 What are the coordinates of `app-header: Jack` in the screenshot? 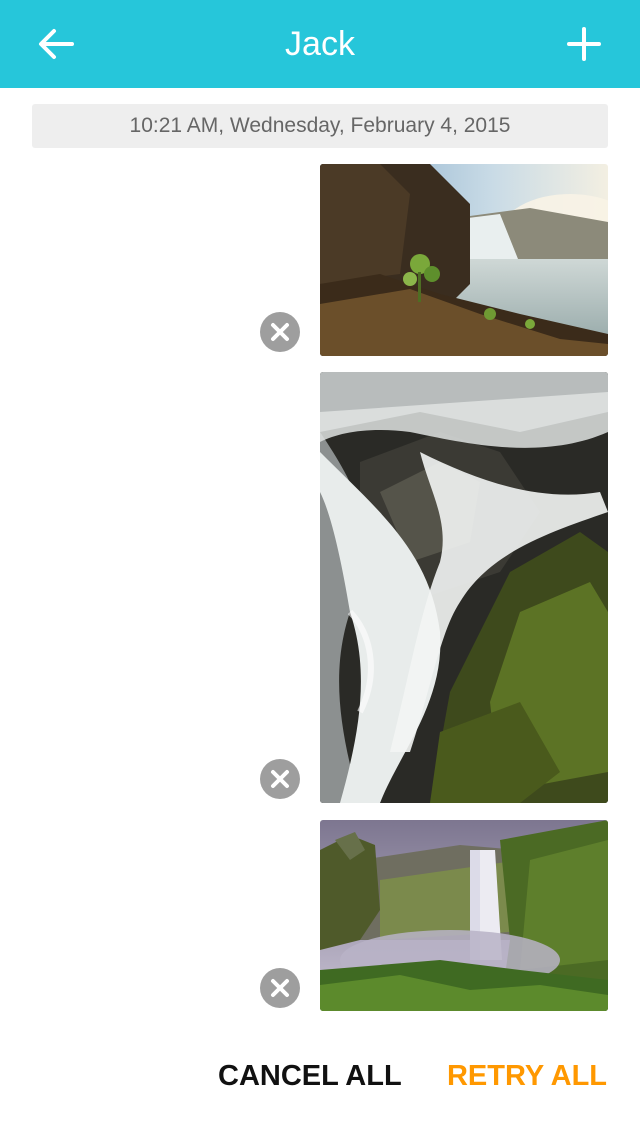 It's located at (320, 44).